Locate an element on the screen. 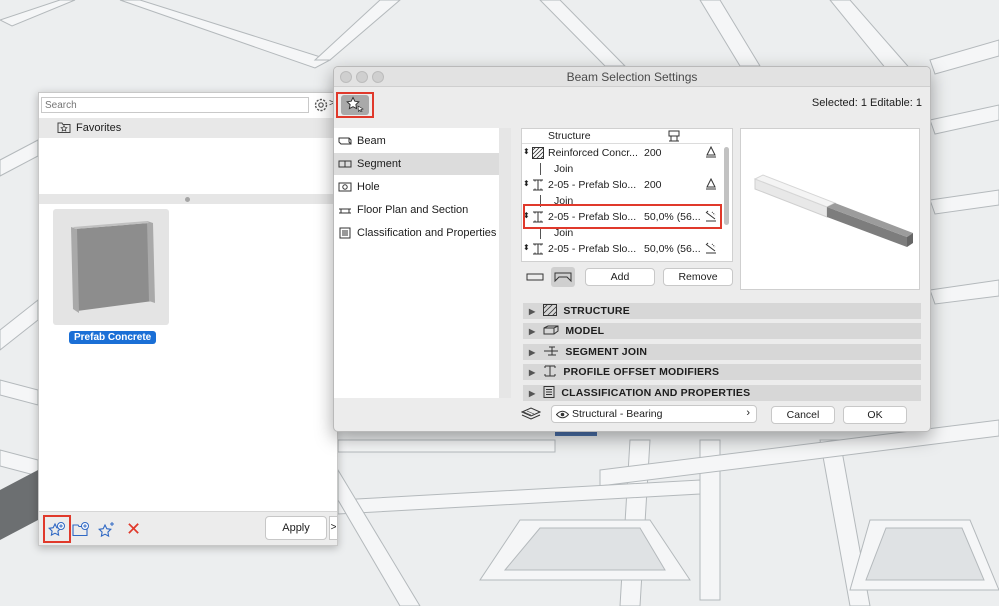 Image resolution: width=999 pixels, height=606 pixels. beam-3d-preview-icon is located at coordinates (833, 210).